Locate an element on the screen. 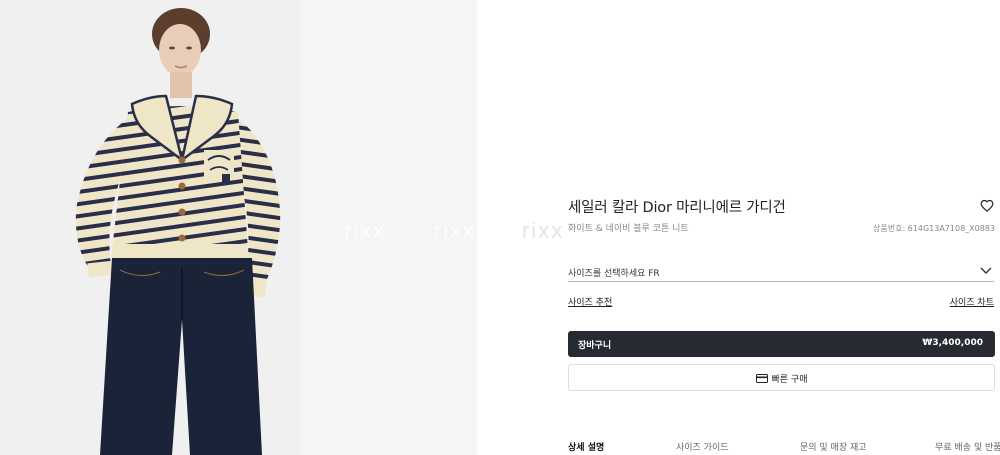 The height and width of the screenshot is (455, 1000). tab-size-guide: 사이즈 가이드 is located at coordinates (702, 446).